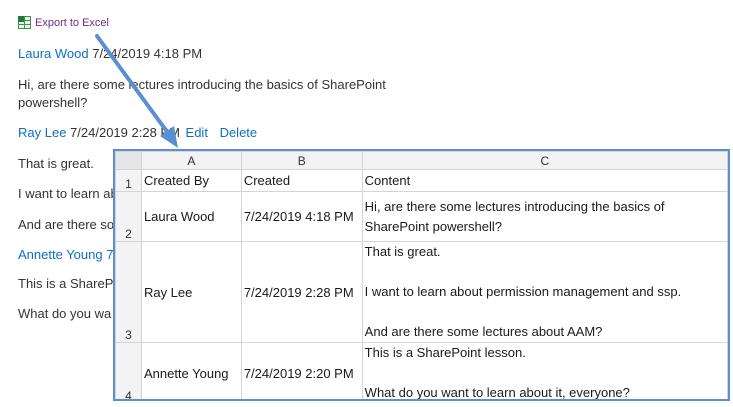 This screenshot has width=733, height=407. I want to click on post-timestamp: 7/24/2019 4:18 PM, so click(147, 53).